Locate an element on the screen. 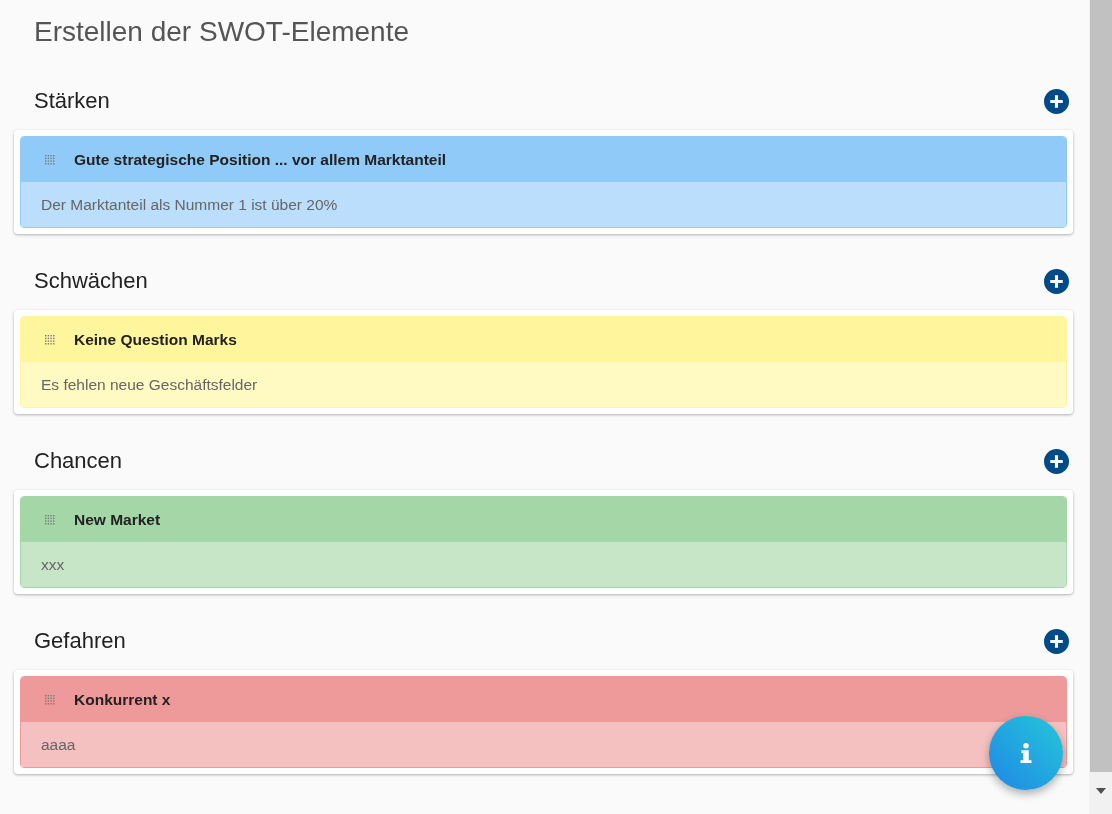 The image size is (1112, 814). section-heading: Gefahren is located at coordinates (80, 641).